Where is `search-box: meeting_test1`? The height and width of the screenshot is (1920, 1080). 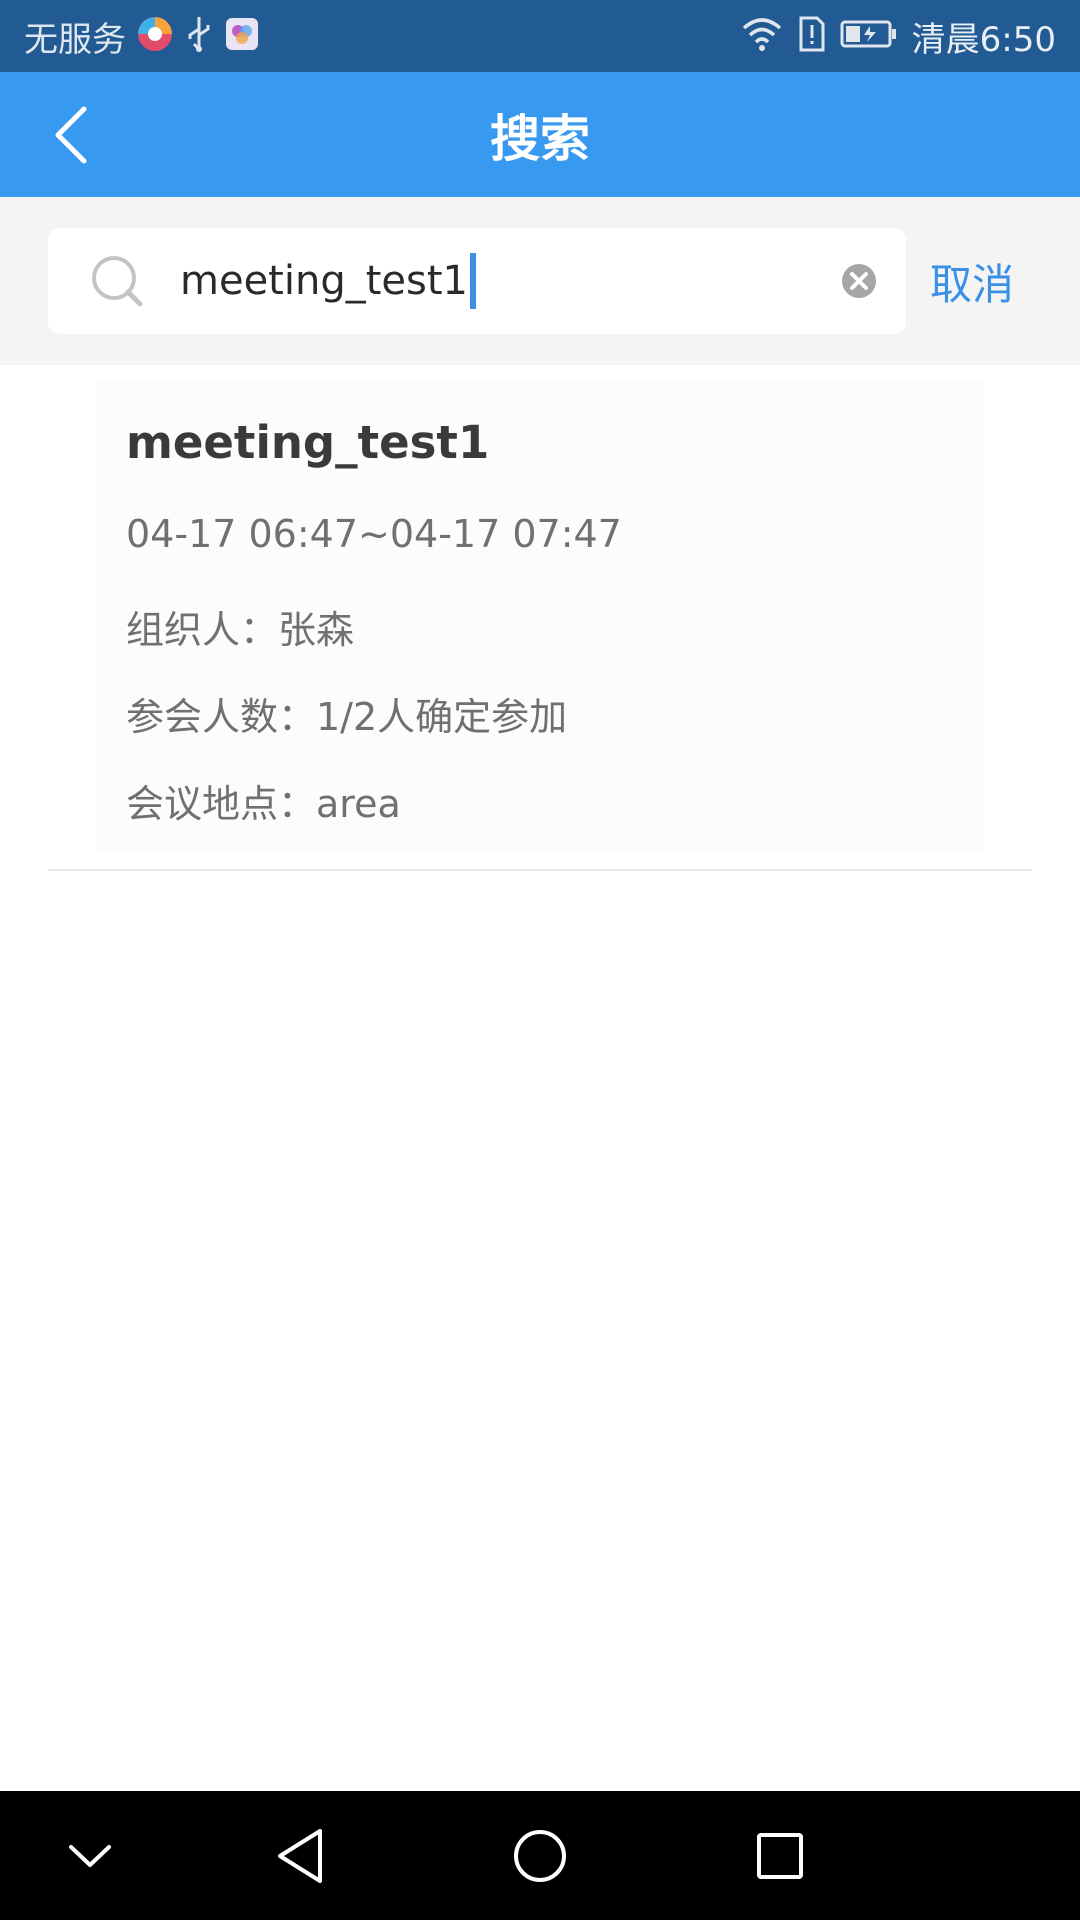 search-box: meeting_test1 is located at coordinates (477, 281).